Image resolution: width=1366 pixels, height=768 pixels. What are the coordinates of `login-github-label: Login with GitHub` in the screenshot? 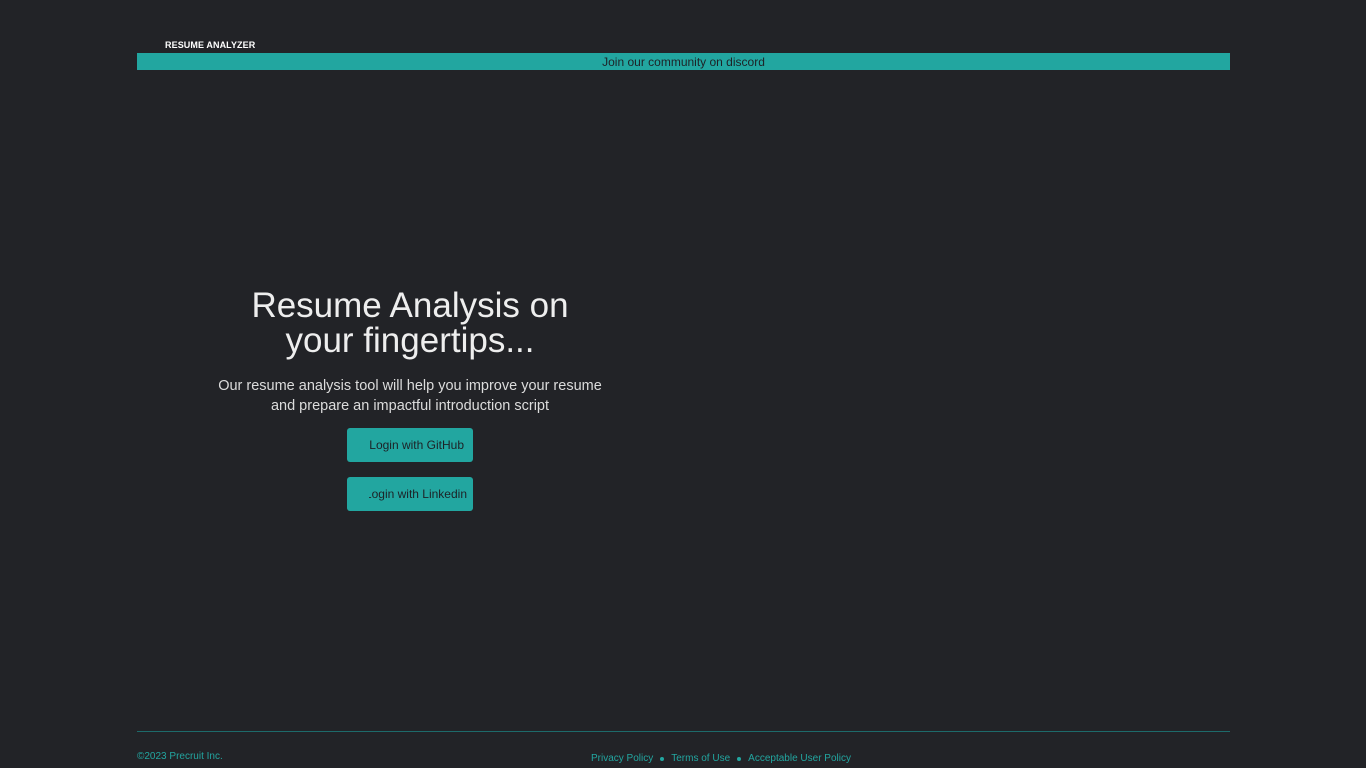 It's located at (416, 445).